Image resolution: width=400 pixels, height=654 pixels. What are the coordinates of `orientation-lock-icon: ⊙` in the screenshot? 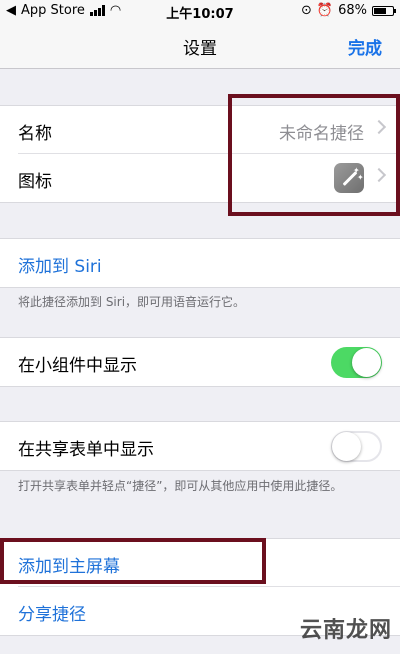 It's located at (306, 10).